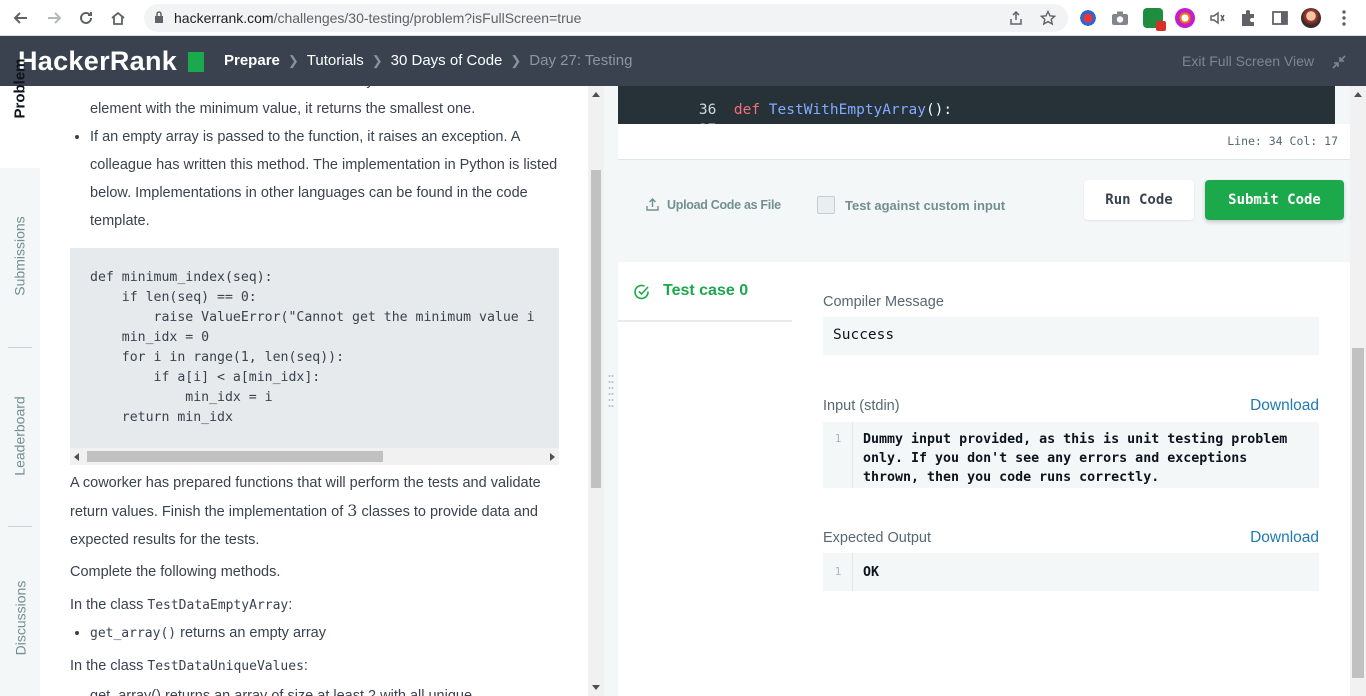 Image resolution: width=1366 pixels, height=696 pixels. I want to click on editor-status-bar: Line: 34 Col: 17, so click(984, 142).